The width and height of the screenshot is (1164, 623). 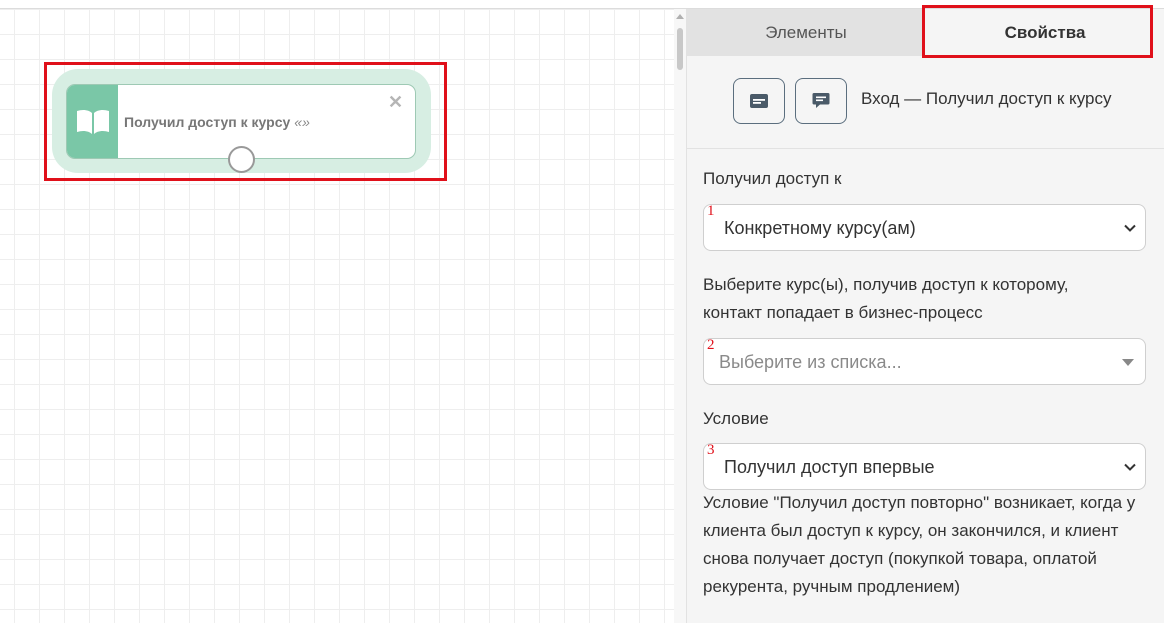 I want to click on access-select-value: Конкретному курсу(ам), so click(x=820, y=228).